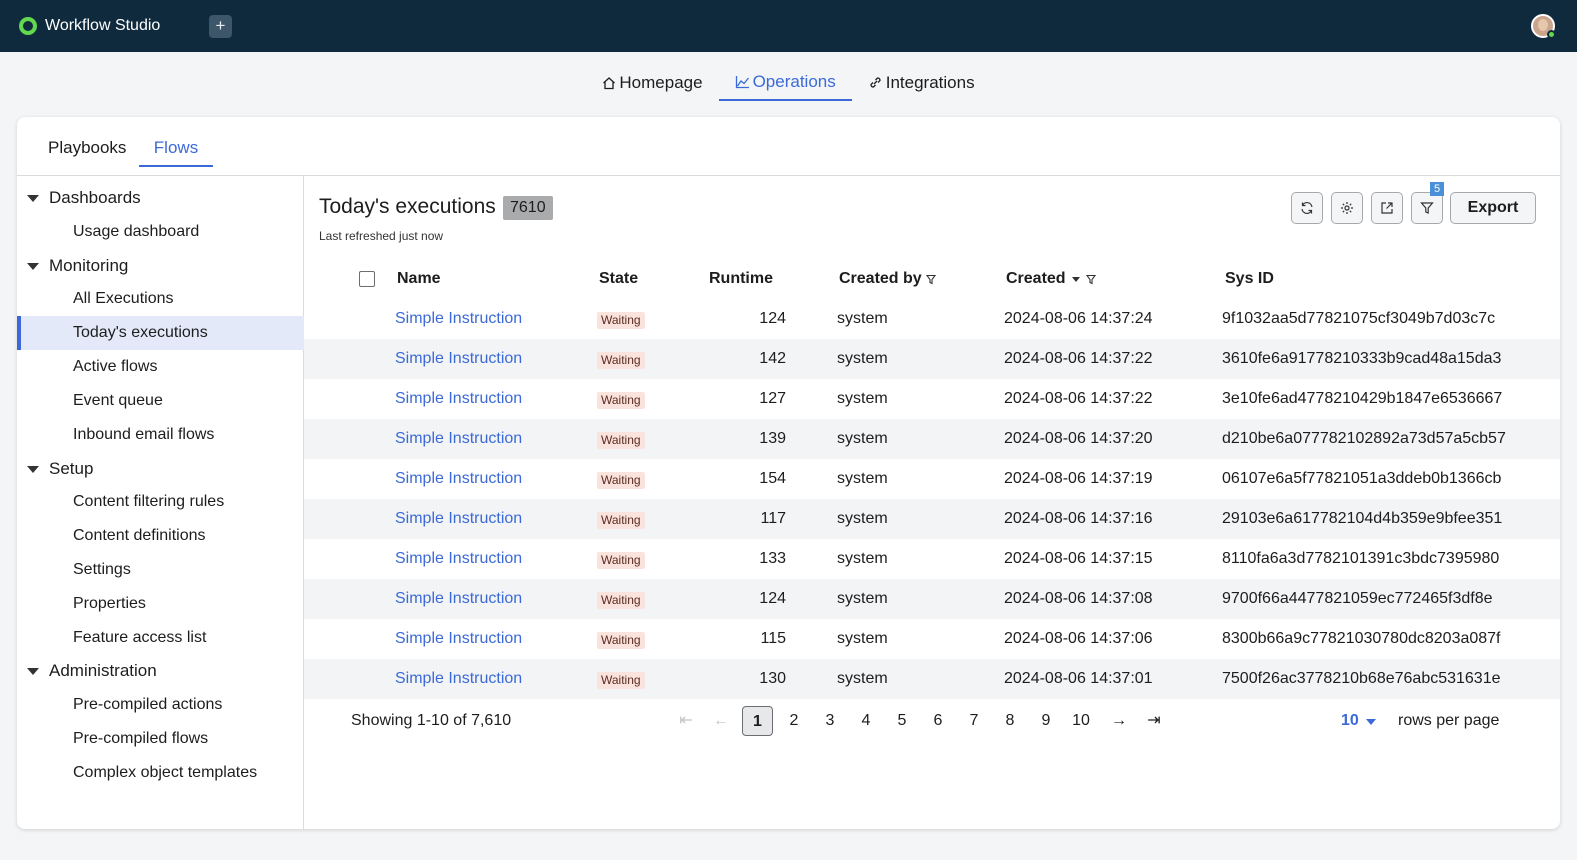 Image resolution: width=1577 pixels, height=860 pixels. What do you see at coordinates (160, 232) in the screenshot?
I see `sidebar-item-usage-dashboard: Usage dashboard` at bounding box center [160, 232].